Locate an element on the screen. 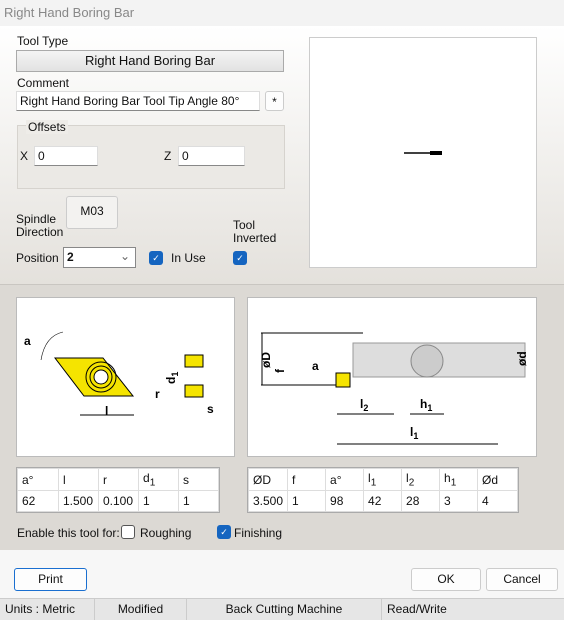  bar-label-h1: h is located at coordinates (423, 404).